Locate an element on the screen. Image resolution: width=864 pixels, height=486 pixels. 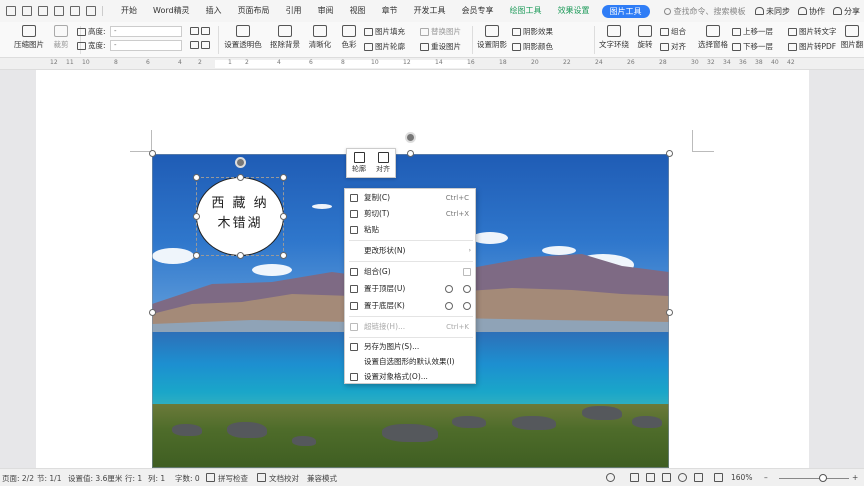
menu-insert: 插入 is located at coordinates (214, 11).